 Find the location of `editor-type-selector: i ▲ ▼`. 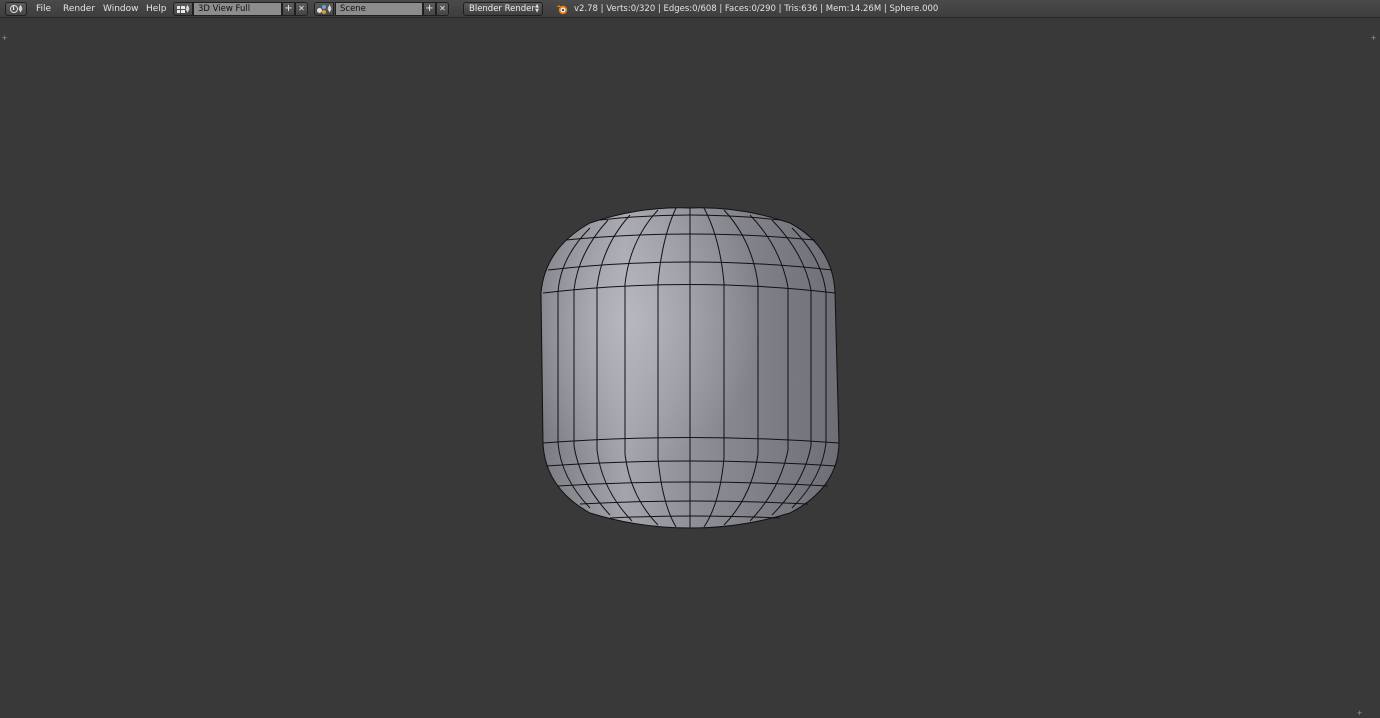

editor-type-selector: i ▲ ▼ is located at coordinates (16, 9).